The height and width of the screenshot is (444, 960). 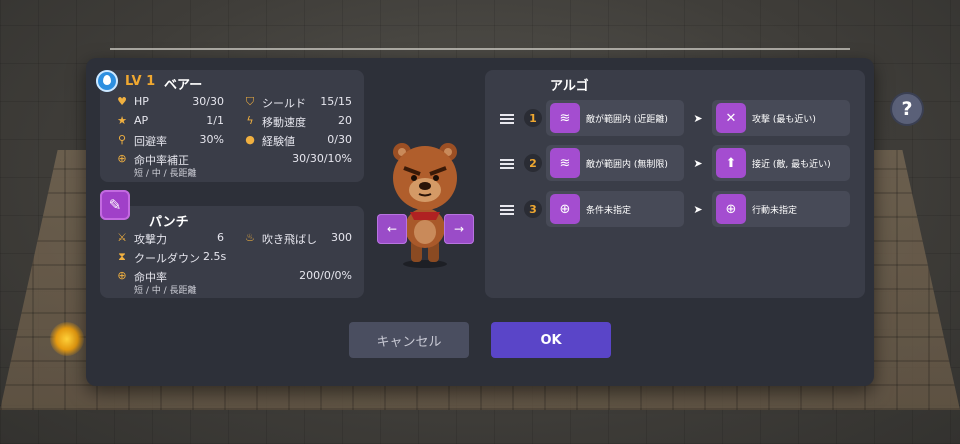 I want to click on rule-number: 3, so click(x=533, y=209).